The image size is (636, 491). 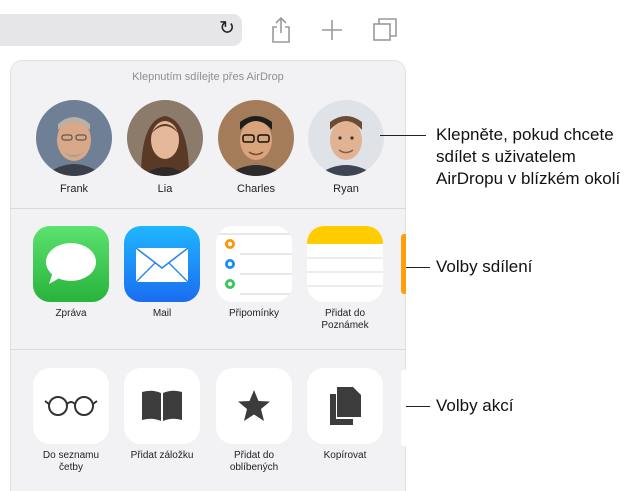 I want to click on share-label: Přidat do Poznámek, so click(x=345, y=319).